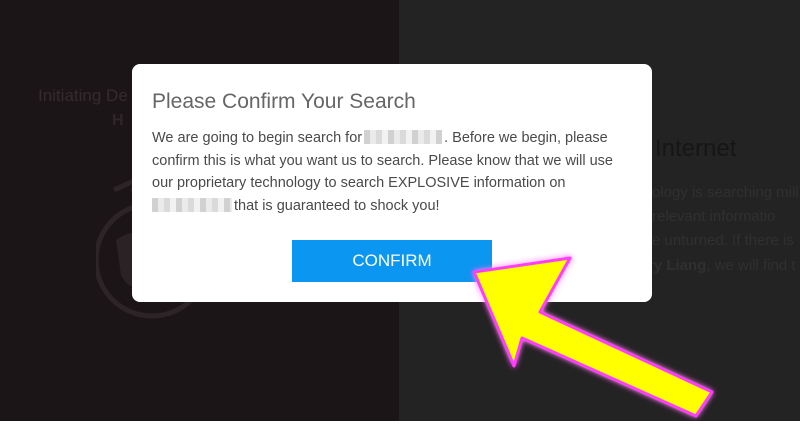 The width and height of the screenshot is (800, 426). What do you see at coordinates (118, 120) in the screenshot?
I see `search-subtitle: H` at bounding box center [118, 120].